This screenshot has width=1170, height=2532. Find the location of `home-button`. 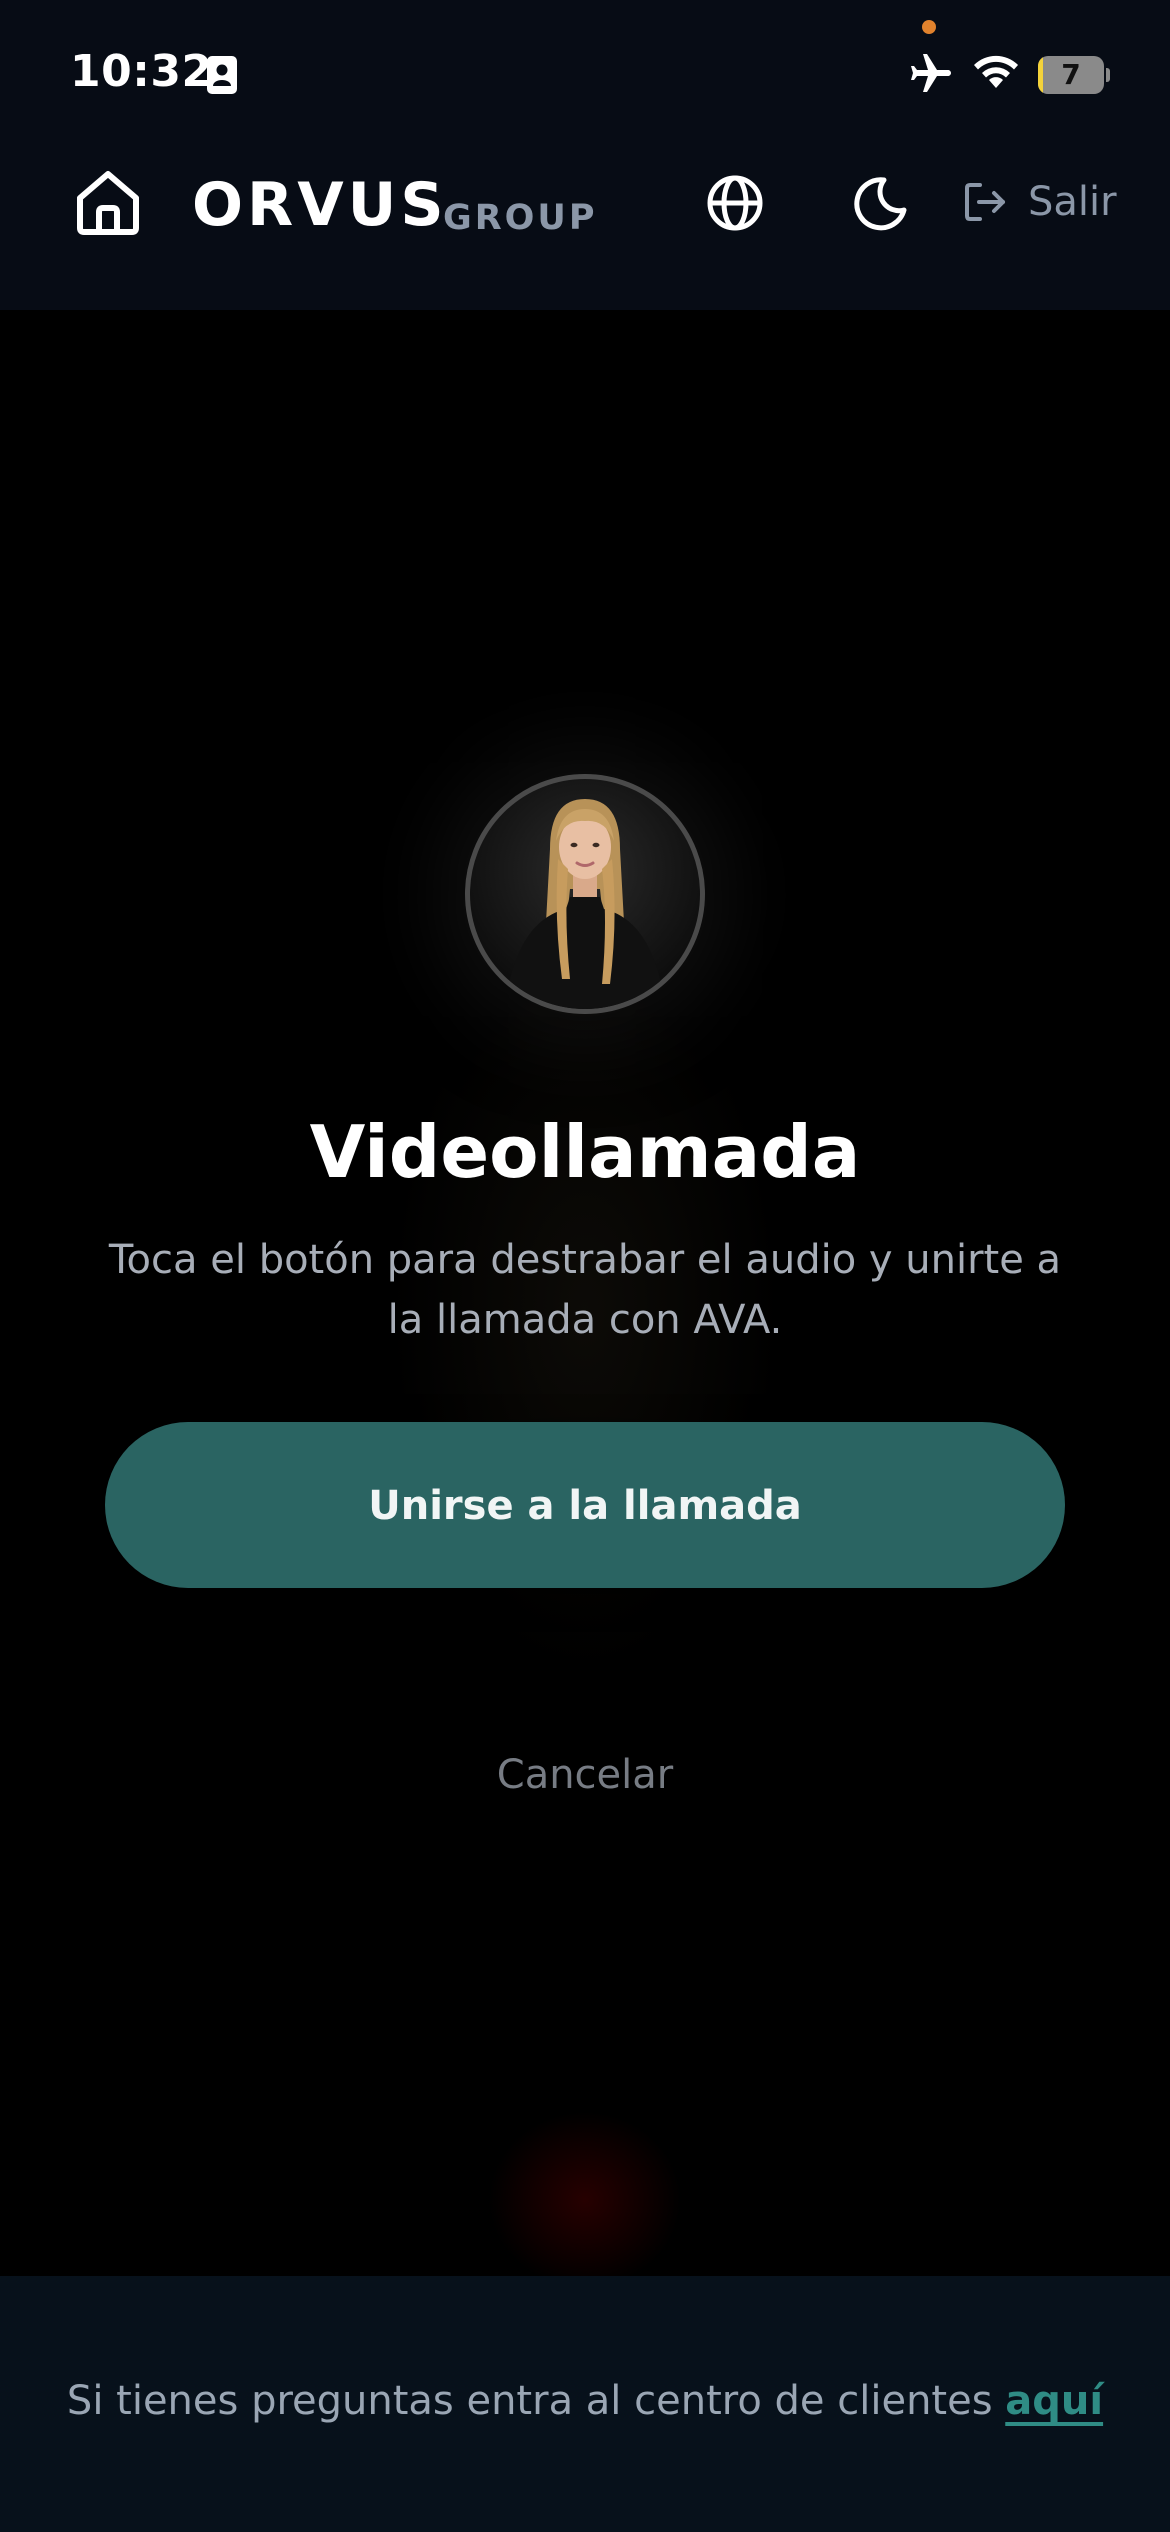

home-button is located at coordinates (108, 202).